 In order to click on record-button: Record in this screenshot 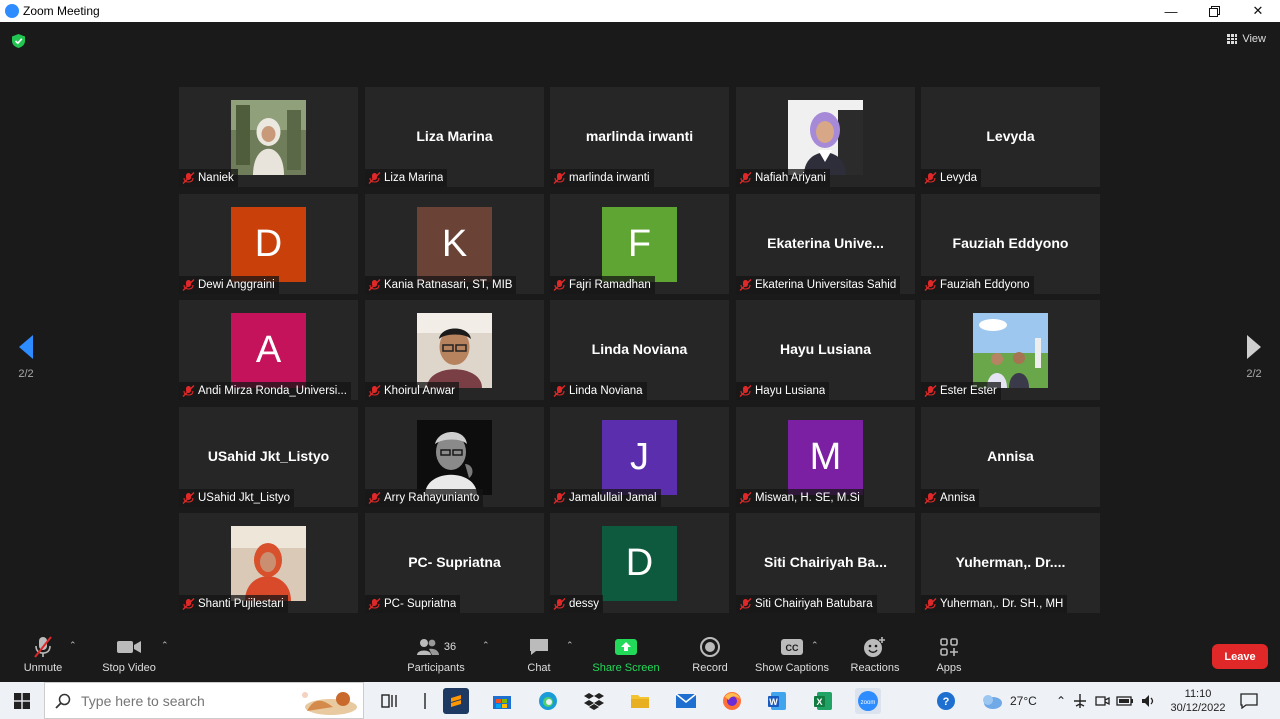, I will do `click(710, 657)`.